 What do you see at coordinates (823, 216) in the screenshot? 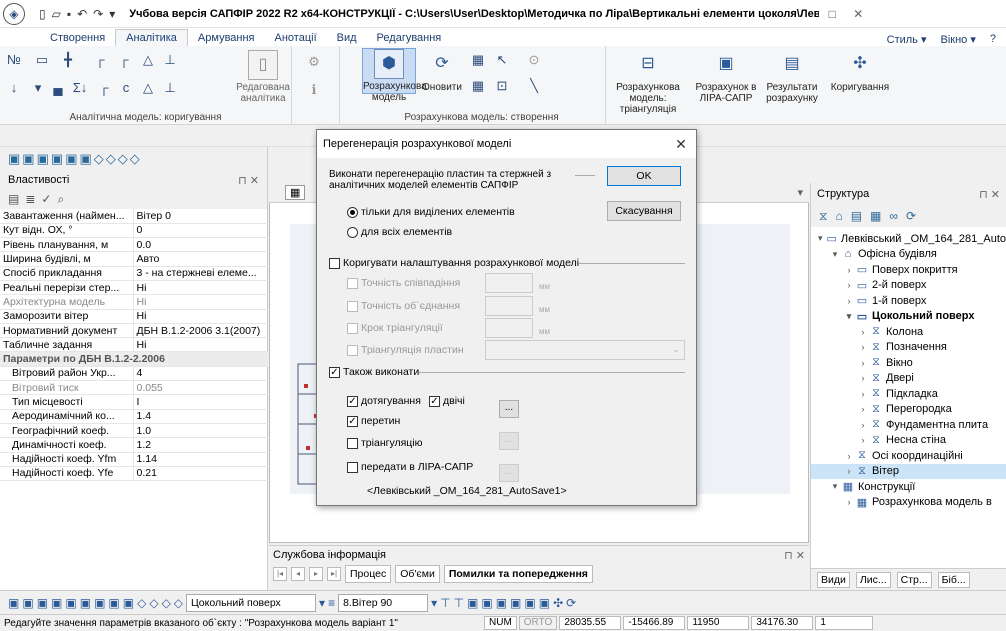
I see `expand-icon: ⧖` at bounding box center [823, 216].